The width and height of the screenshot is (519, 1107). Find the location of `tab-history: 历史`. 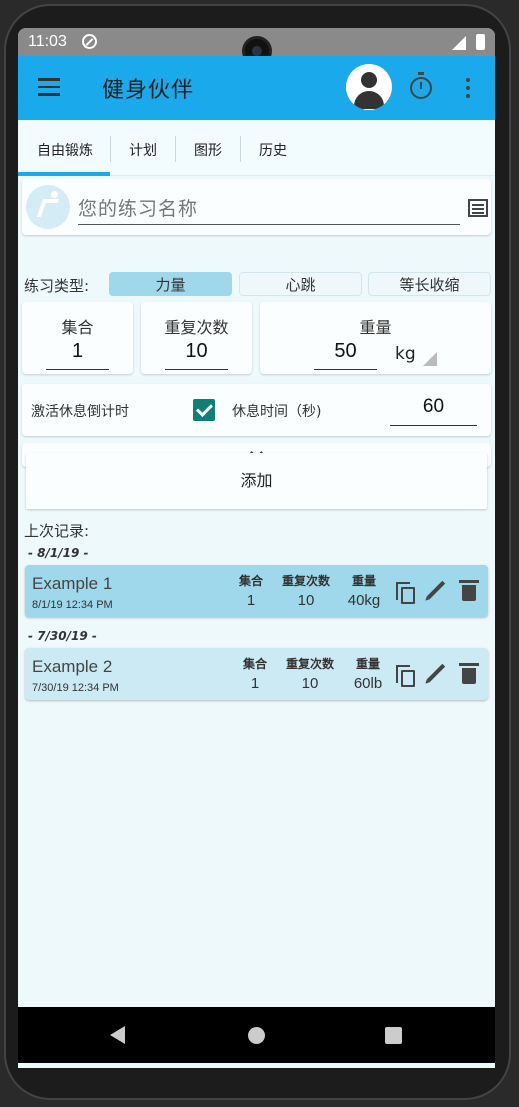

tab-history: 历史 is located at coordinates (273, 150).